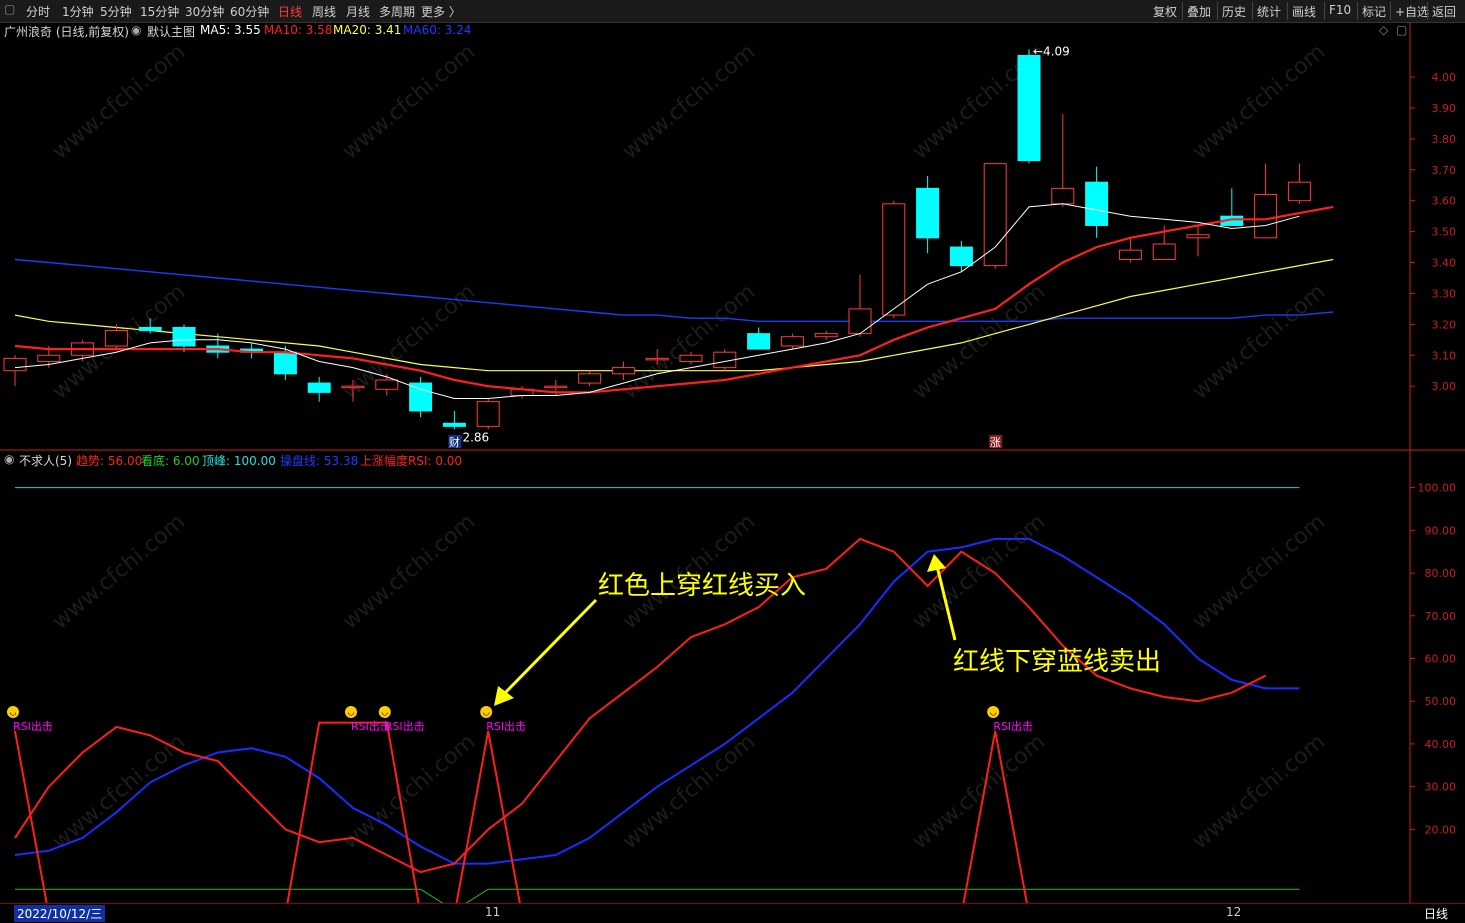  What do you see at coordinates (1269, 11) in the screenshot?
I see `toolbar-button-3: 统计` at bounding box center [1269, 11].